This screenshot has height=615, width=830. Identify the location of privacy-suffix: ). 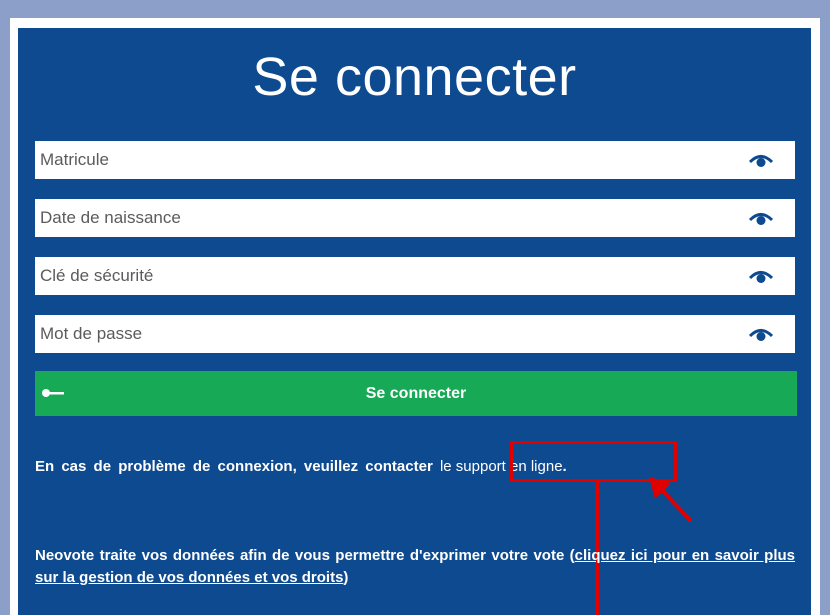
(346, 577).